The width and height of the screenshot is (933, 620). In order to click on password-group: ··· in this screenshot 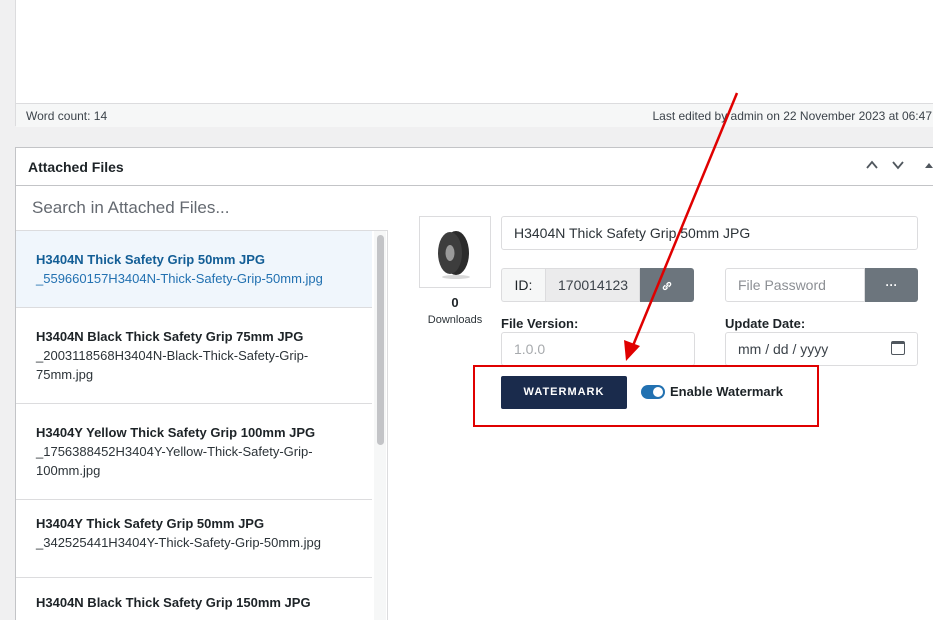, I will do `click(821, 285)`.